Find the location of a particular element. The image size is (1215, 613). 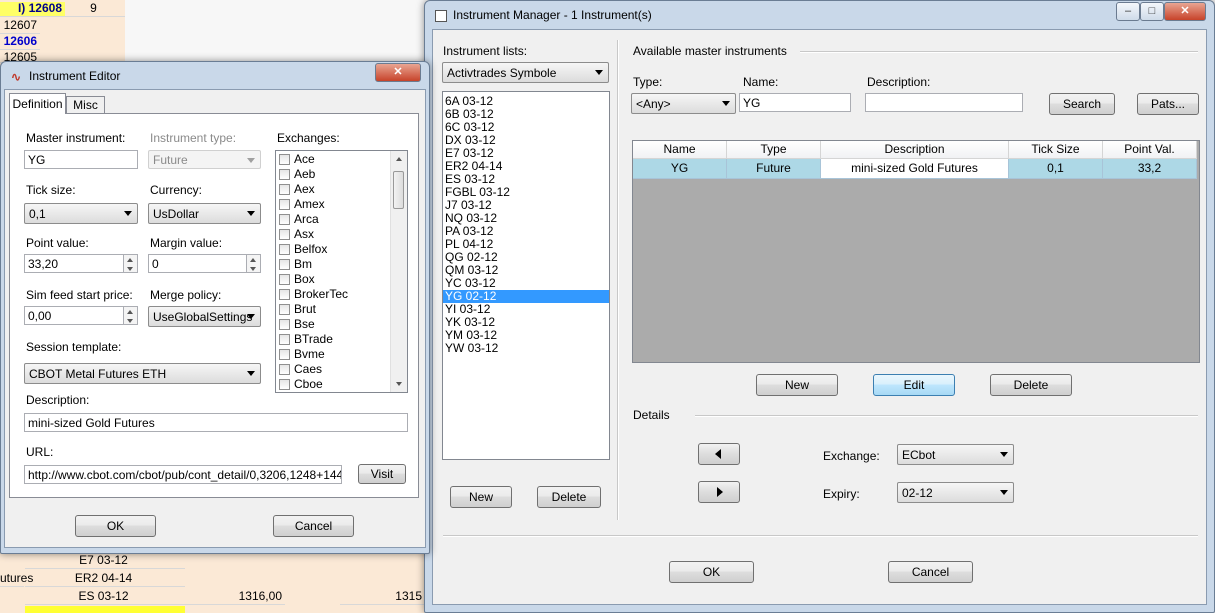

master-edit-button: Edit is located at coordinates (914, 385).